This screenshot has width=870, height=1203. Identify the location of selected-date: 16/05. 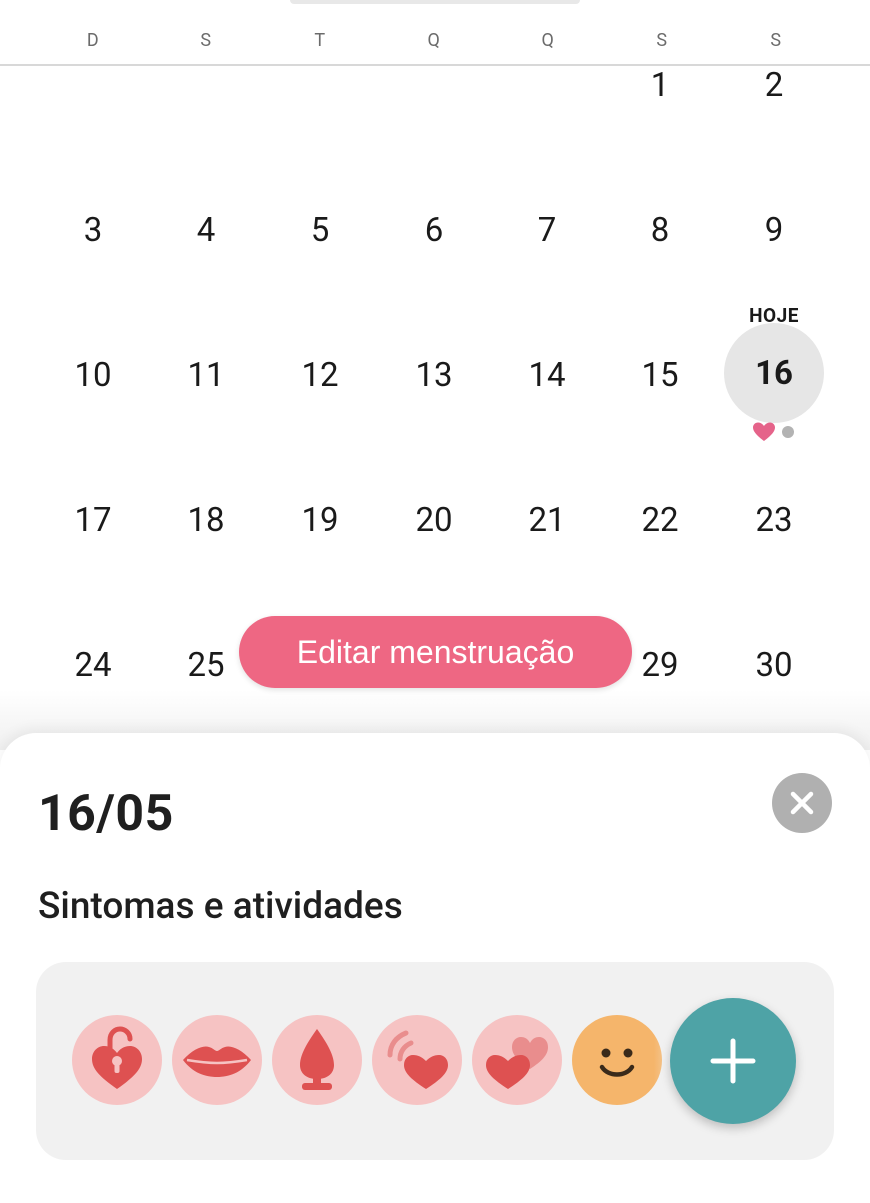
(106, 814).